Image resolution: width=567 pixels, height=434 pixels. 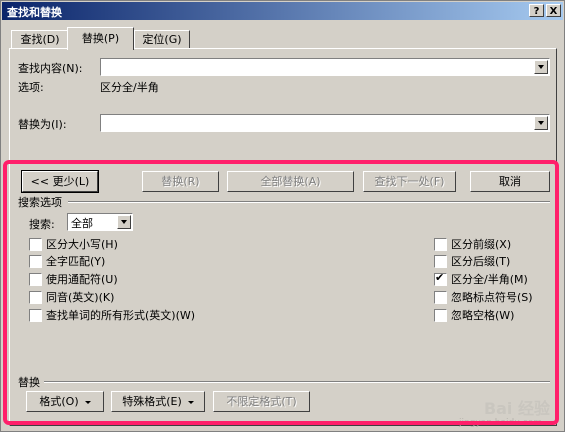 I want to click on replace-label: 替换为(I):, so click(x=42, y=124).